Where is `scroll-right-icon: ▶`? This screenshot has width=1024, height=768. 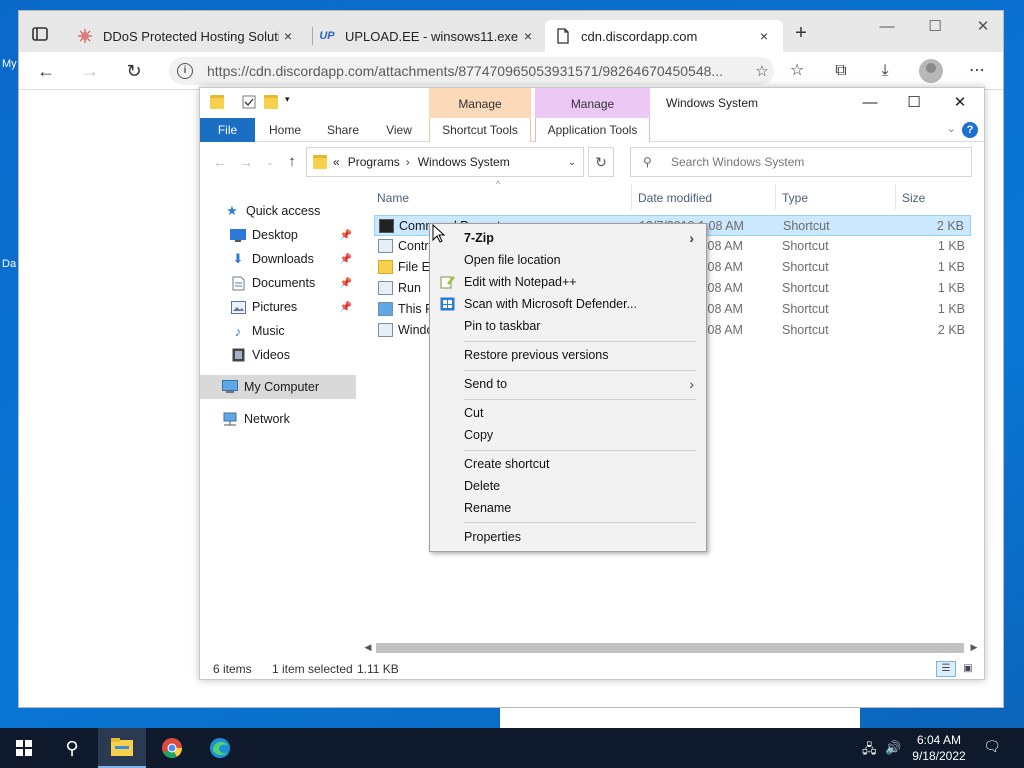 scroll-right-icon: ▶ is located at coordinates (974, 647).